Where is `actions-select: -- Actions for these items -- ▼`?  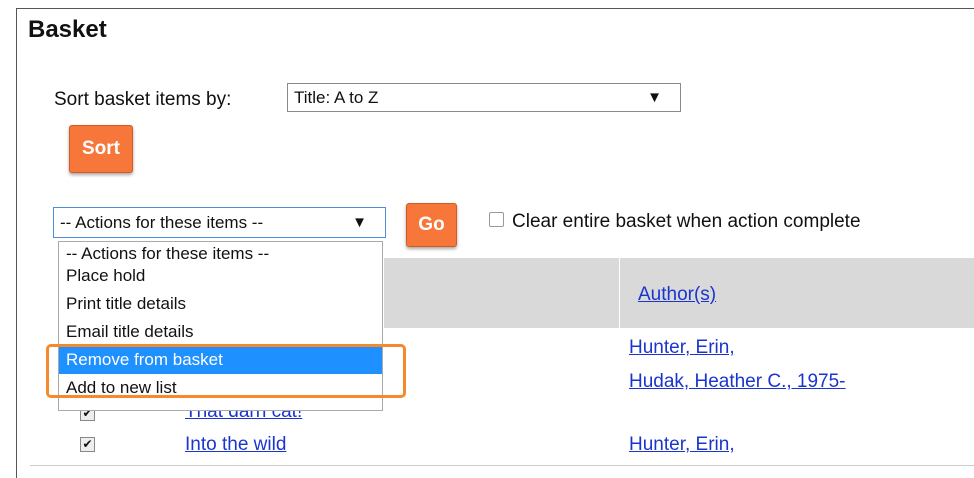 actions-select: -- Actions for these items -- ▼ is located at coordinates (219, 222).